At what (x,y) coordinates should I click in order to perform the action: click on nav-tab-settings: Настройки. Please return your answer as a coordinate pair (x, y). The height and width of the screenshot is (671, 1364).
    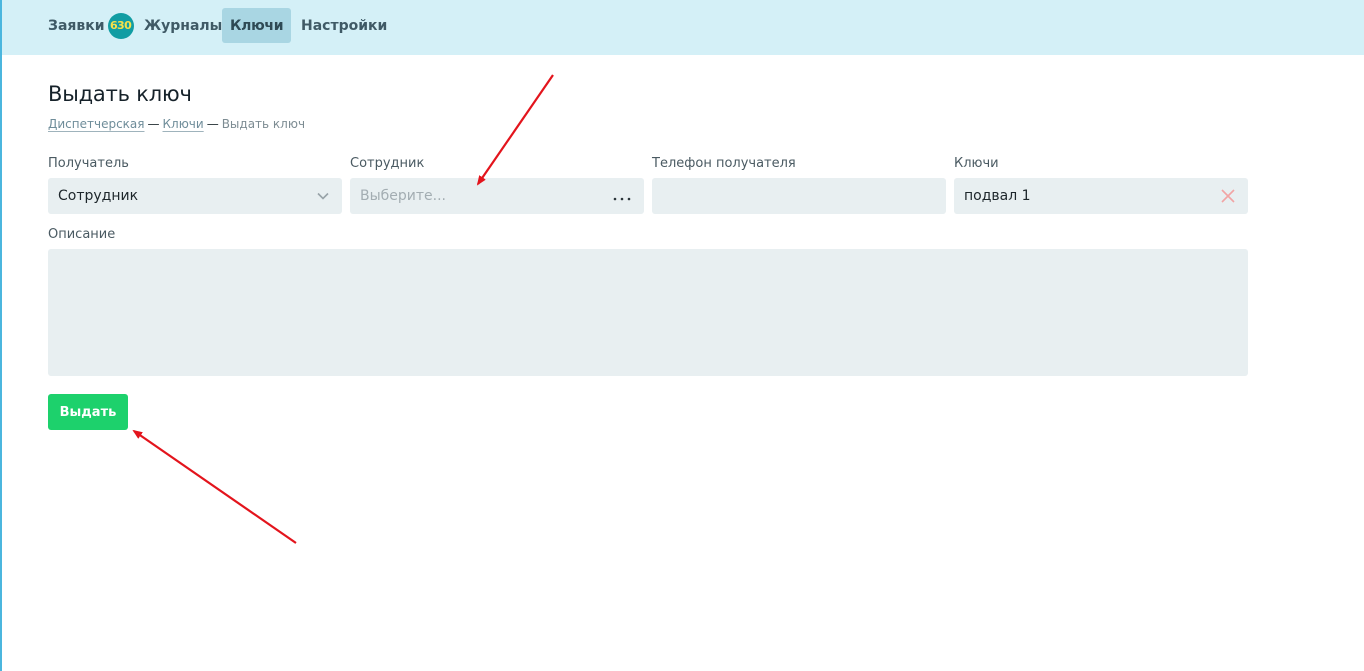
    Looking at the image, I should click on (344, 25).